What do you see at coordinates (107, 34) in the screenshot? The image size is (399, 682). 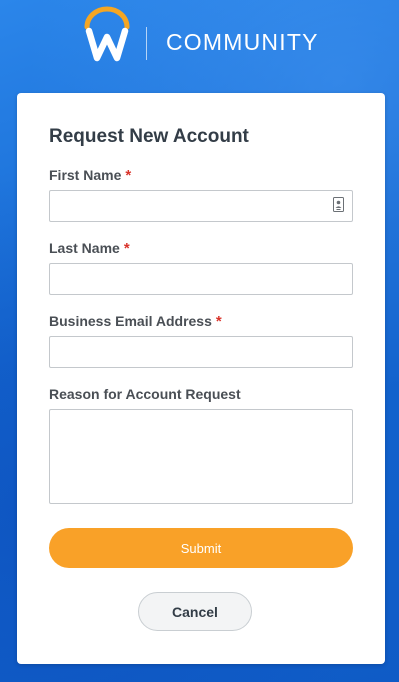 I see `workday-w-logo-icon` at bounding box center [107, 34].